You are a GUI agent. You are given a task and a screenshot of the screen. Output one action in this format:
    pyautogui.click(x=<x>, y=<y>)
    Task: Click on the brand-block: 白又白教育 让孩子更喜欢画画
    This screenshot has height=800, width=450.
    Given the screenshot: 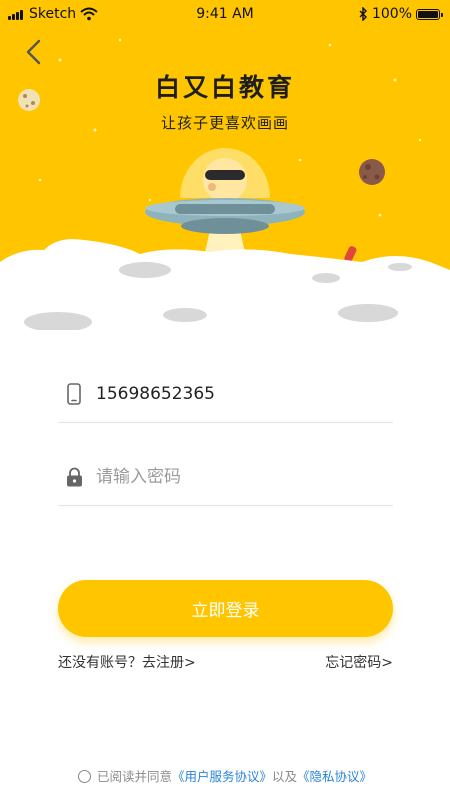 What is the action you would take?
    pyautogui.click(x=225, y=100)
    